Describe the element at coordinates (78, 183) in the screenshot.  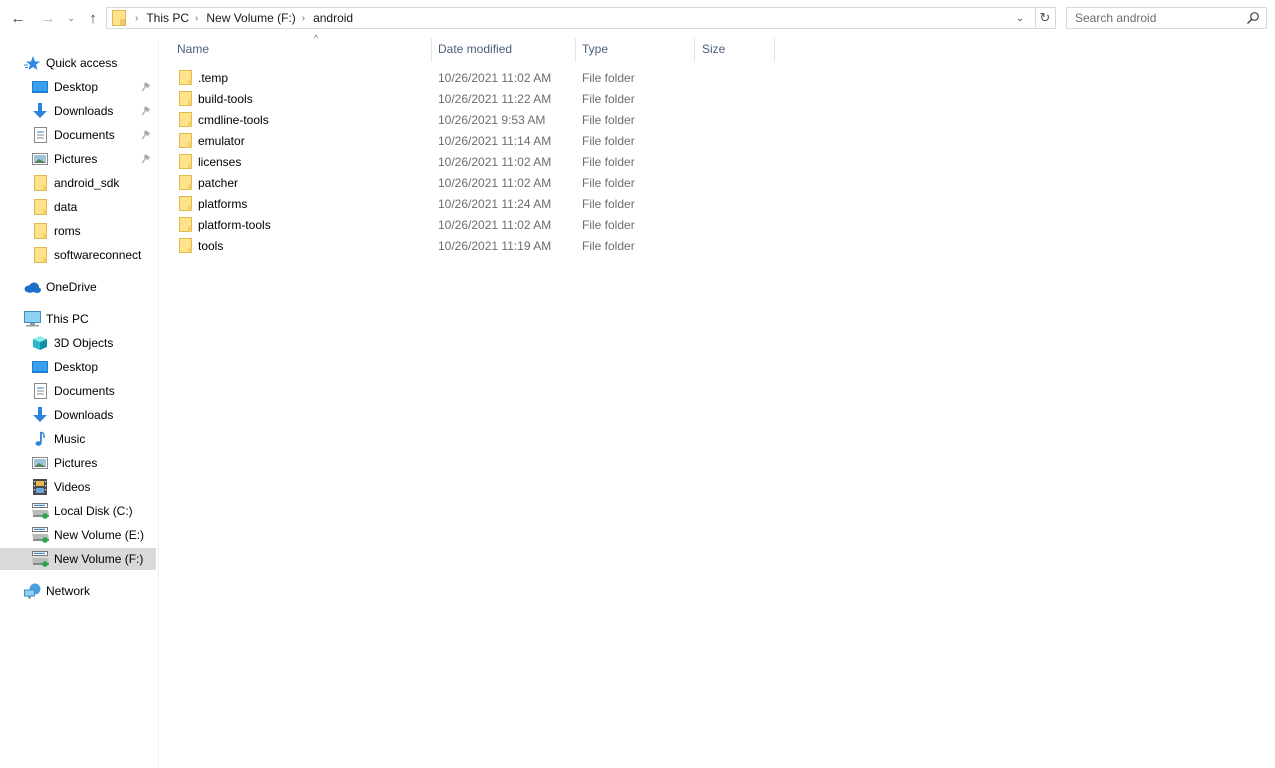
I see `sidebar-item-android-sdk: android_sdk` at that location.